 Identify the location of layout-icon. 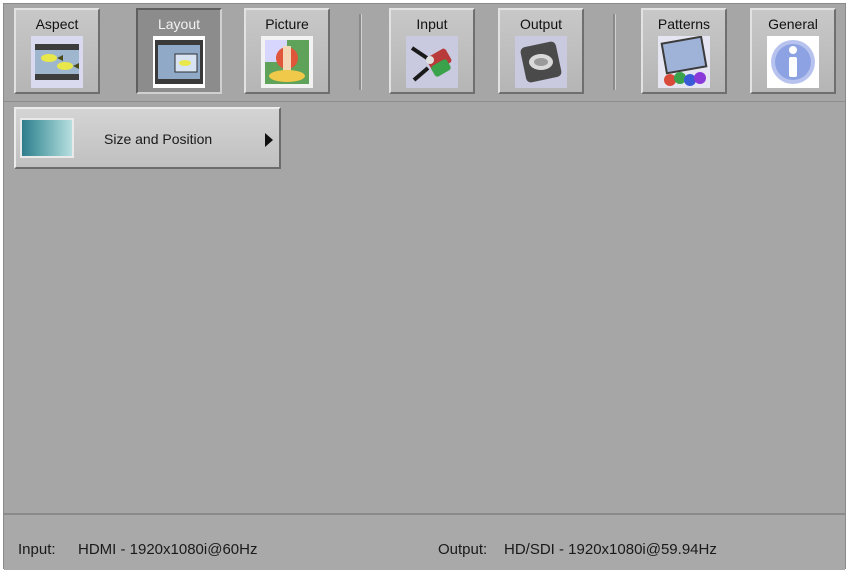
(179, 62).